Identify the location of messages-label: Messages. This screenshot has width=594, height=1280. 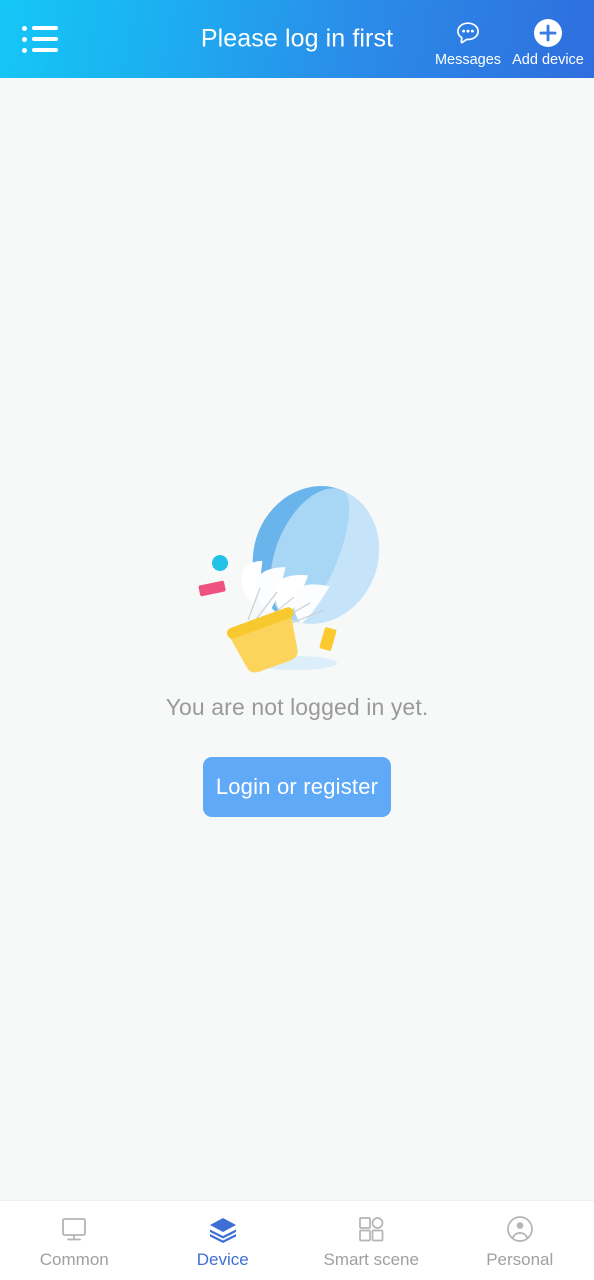
(468, 60).